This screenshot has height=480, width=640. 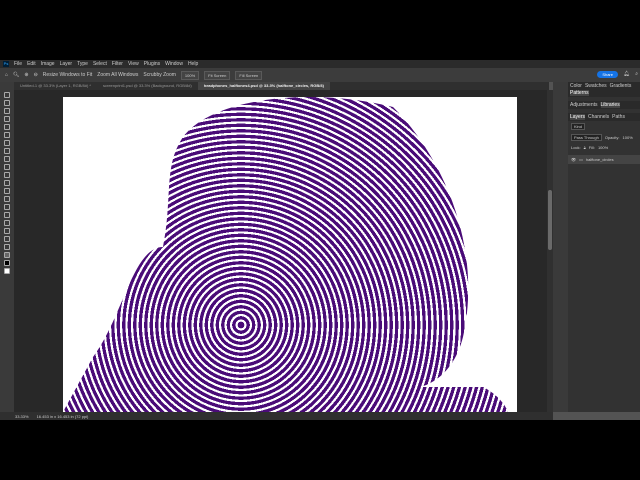 I want to click on layer-row: 👁︎ ▭ halftone_circles, so click(x=604, y=159).